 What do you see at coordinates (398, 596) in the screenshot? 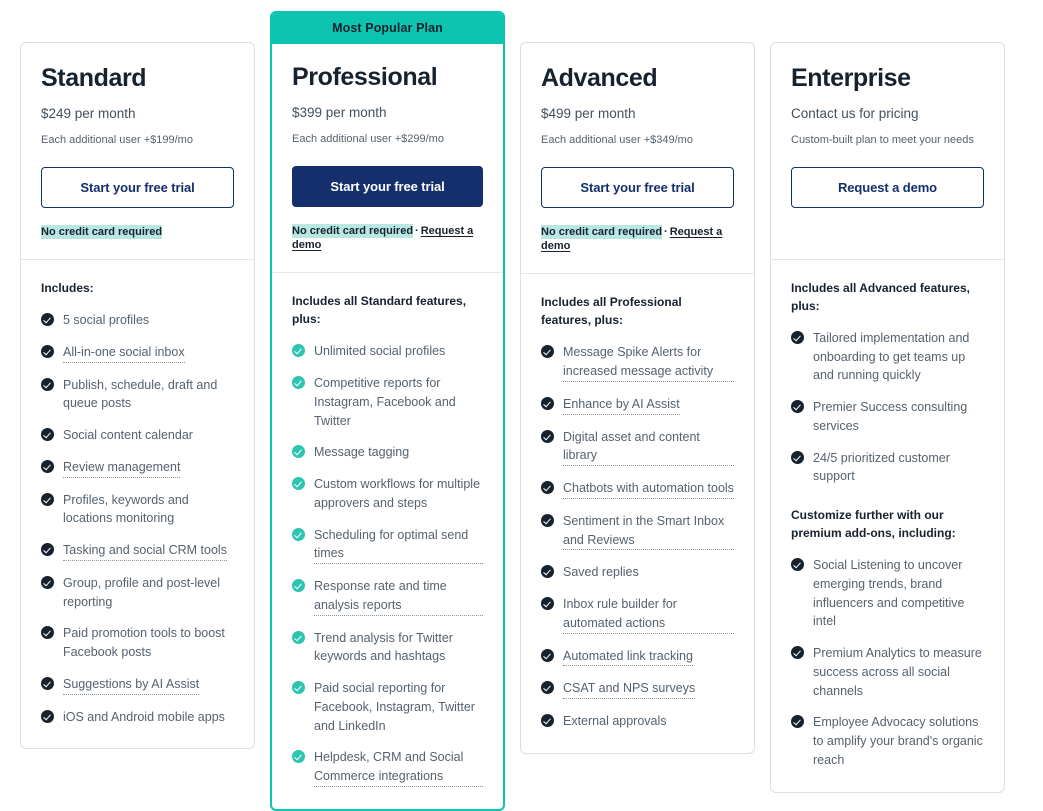
I see `feature-label: Response rate and time analysis reports` at bounding box center [398, 596].